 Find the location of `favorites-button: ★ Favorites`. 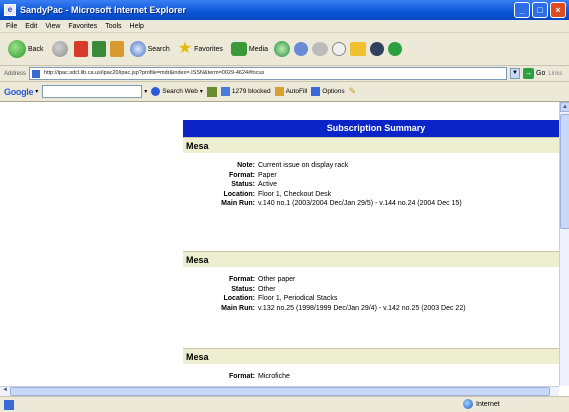

favorites-button: ★ Favorites is located at coordinates (200, 49).